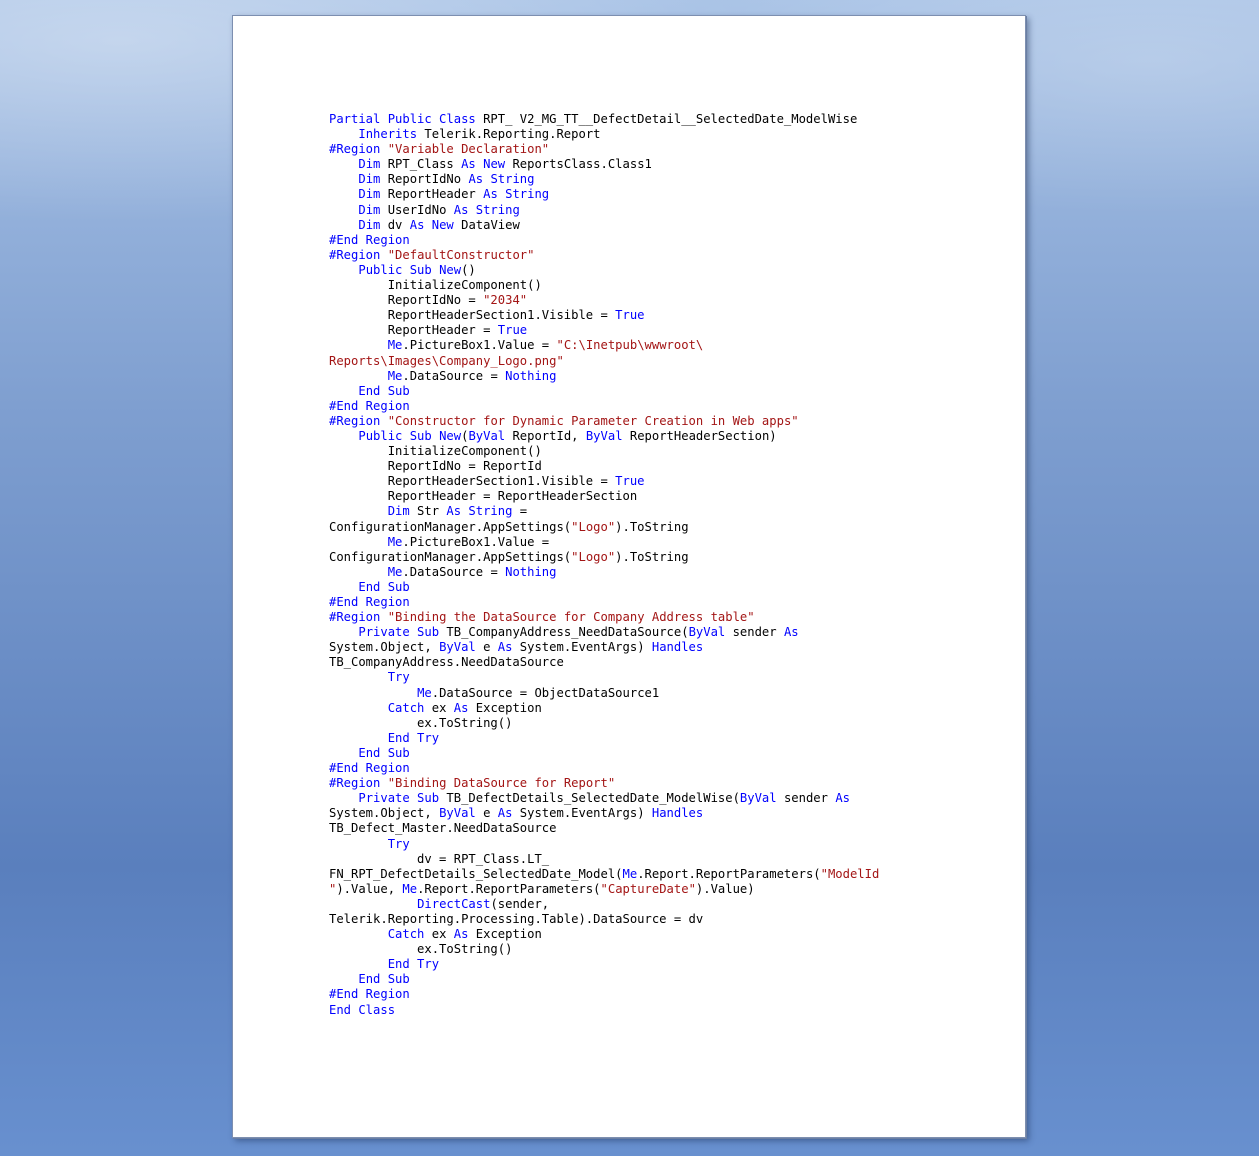 This screenshot has width=1259, height=1156. I want to click on code-line: ex.ToString(), so click(604, 723).